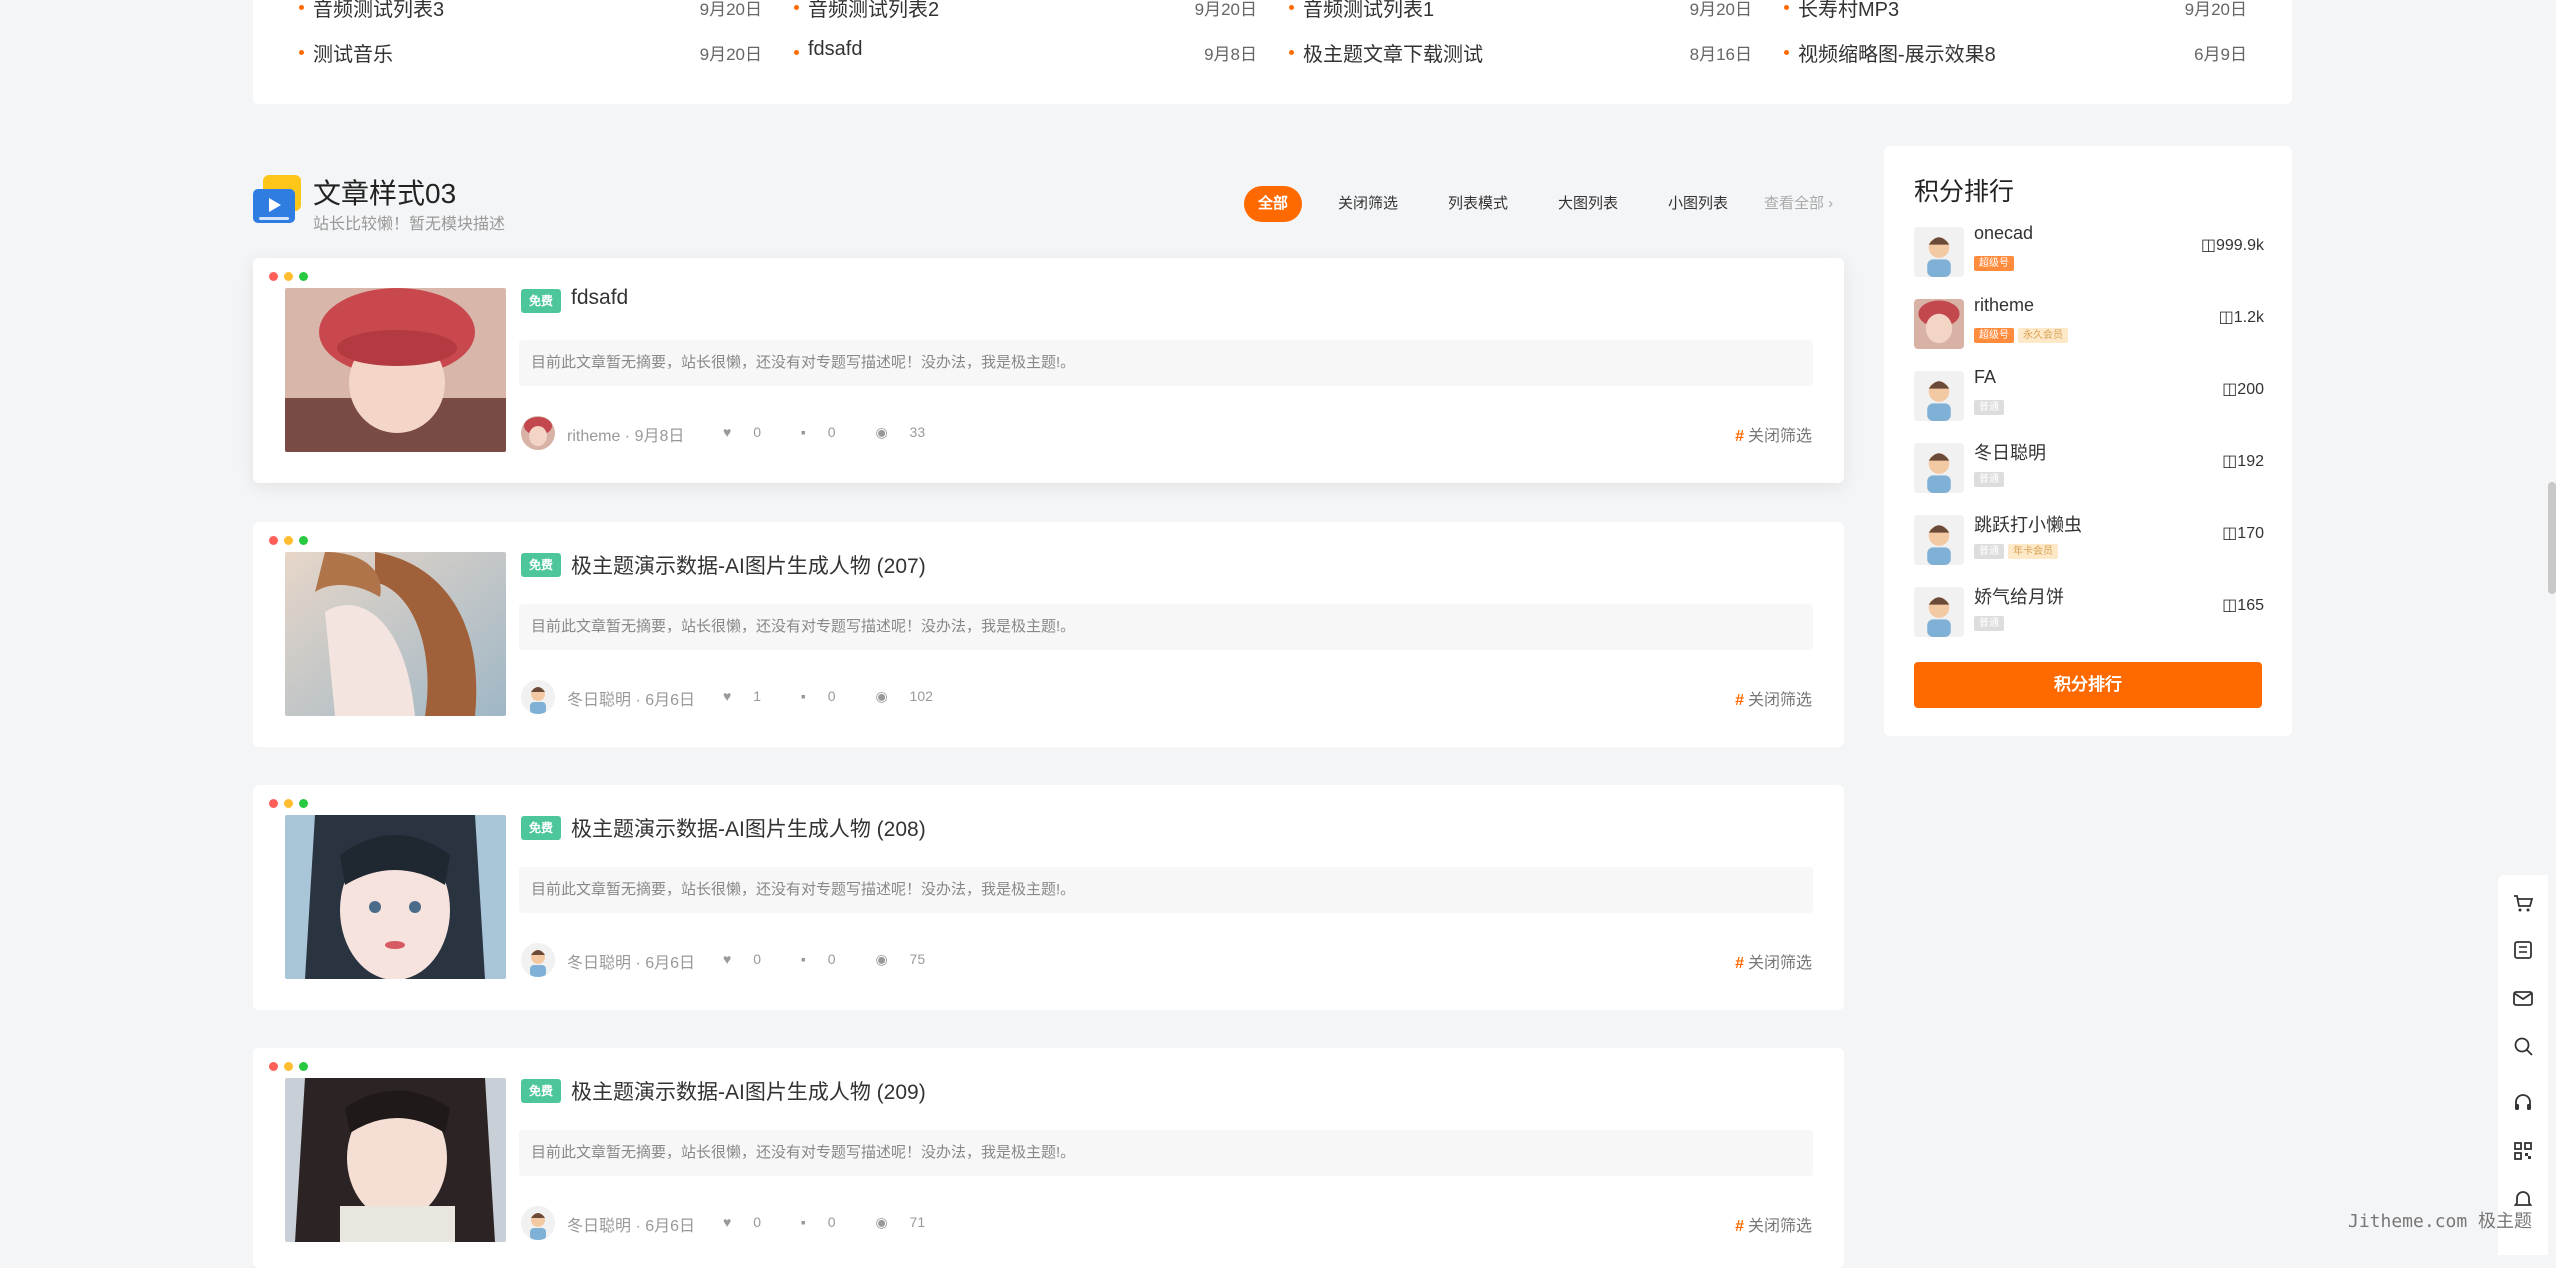  What do you see at coordinates (917, 1222) in the screenshot?
I see `view-count: 71` at bounding box center [917, 1222].